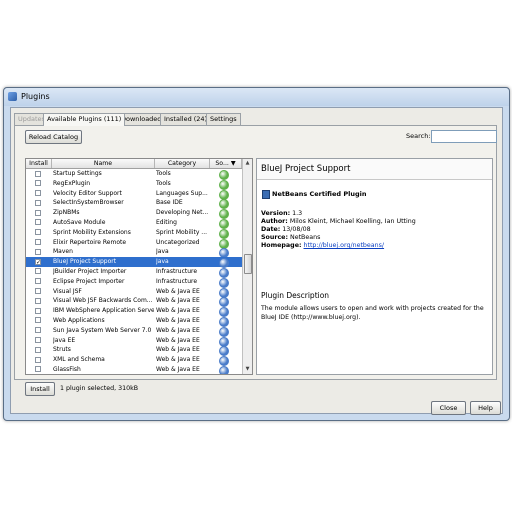  I want to click on table-row: Startup Settings Tools, so click(134, 174).